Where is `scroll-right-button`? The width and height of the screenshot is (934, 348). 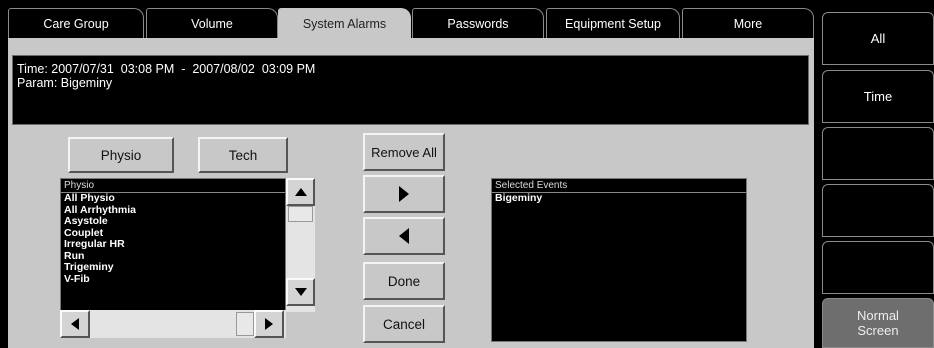 scroll-right-button is located at coordinates (269, 324).